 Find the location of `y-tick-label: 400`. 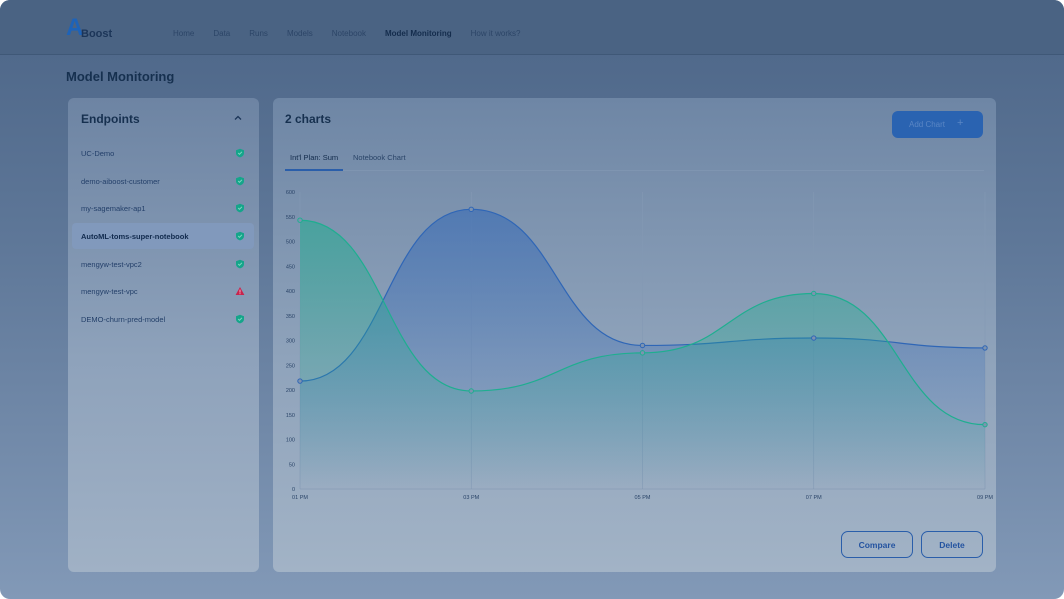

y-tick-label: 400 is located at coordinates (290, 292).